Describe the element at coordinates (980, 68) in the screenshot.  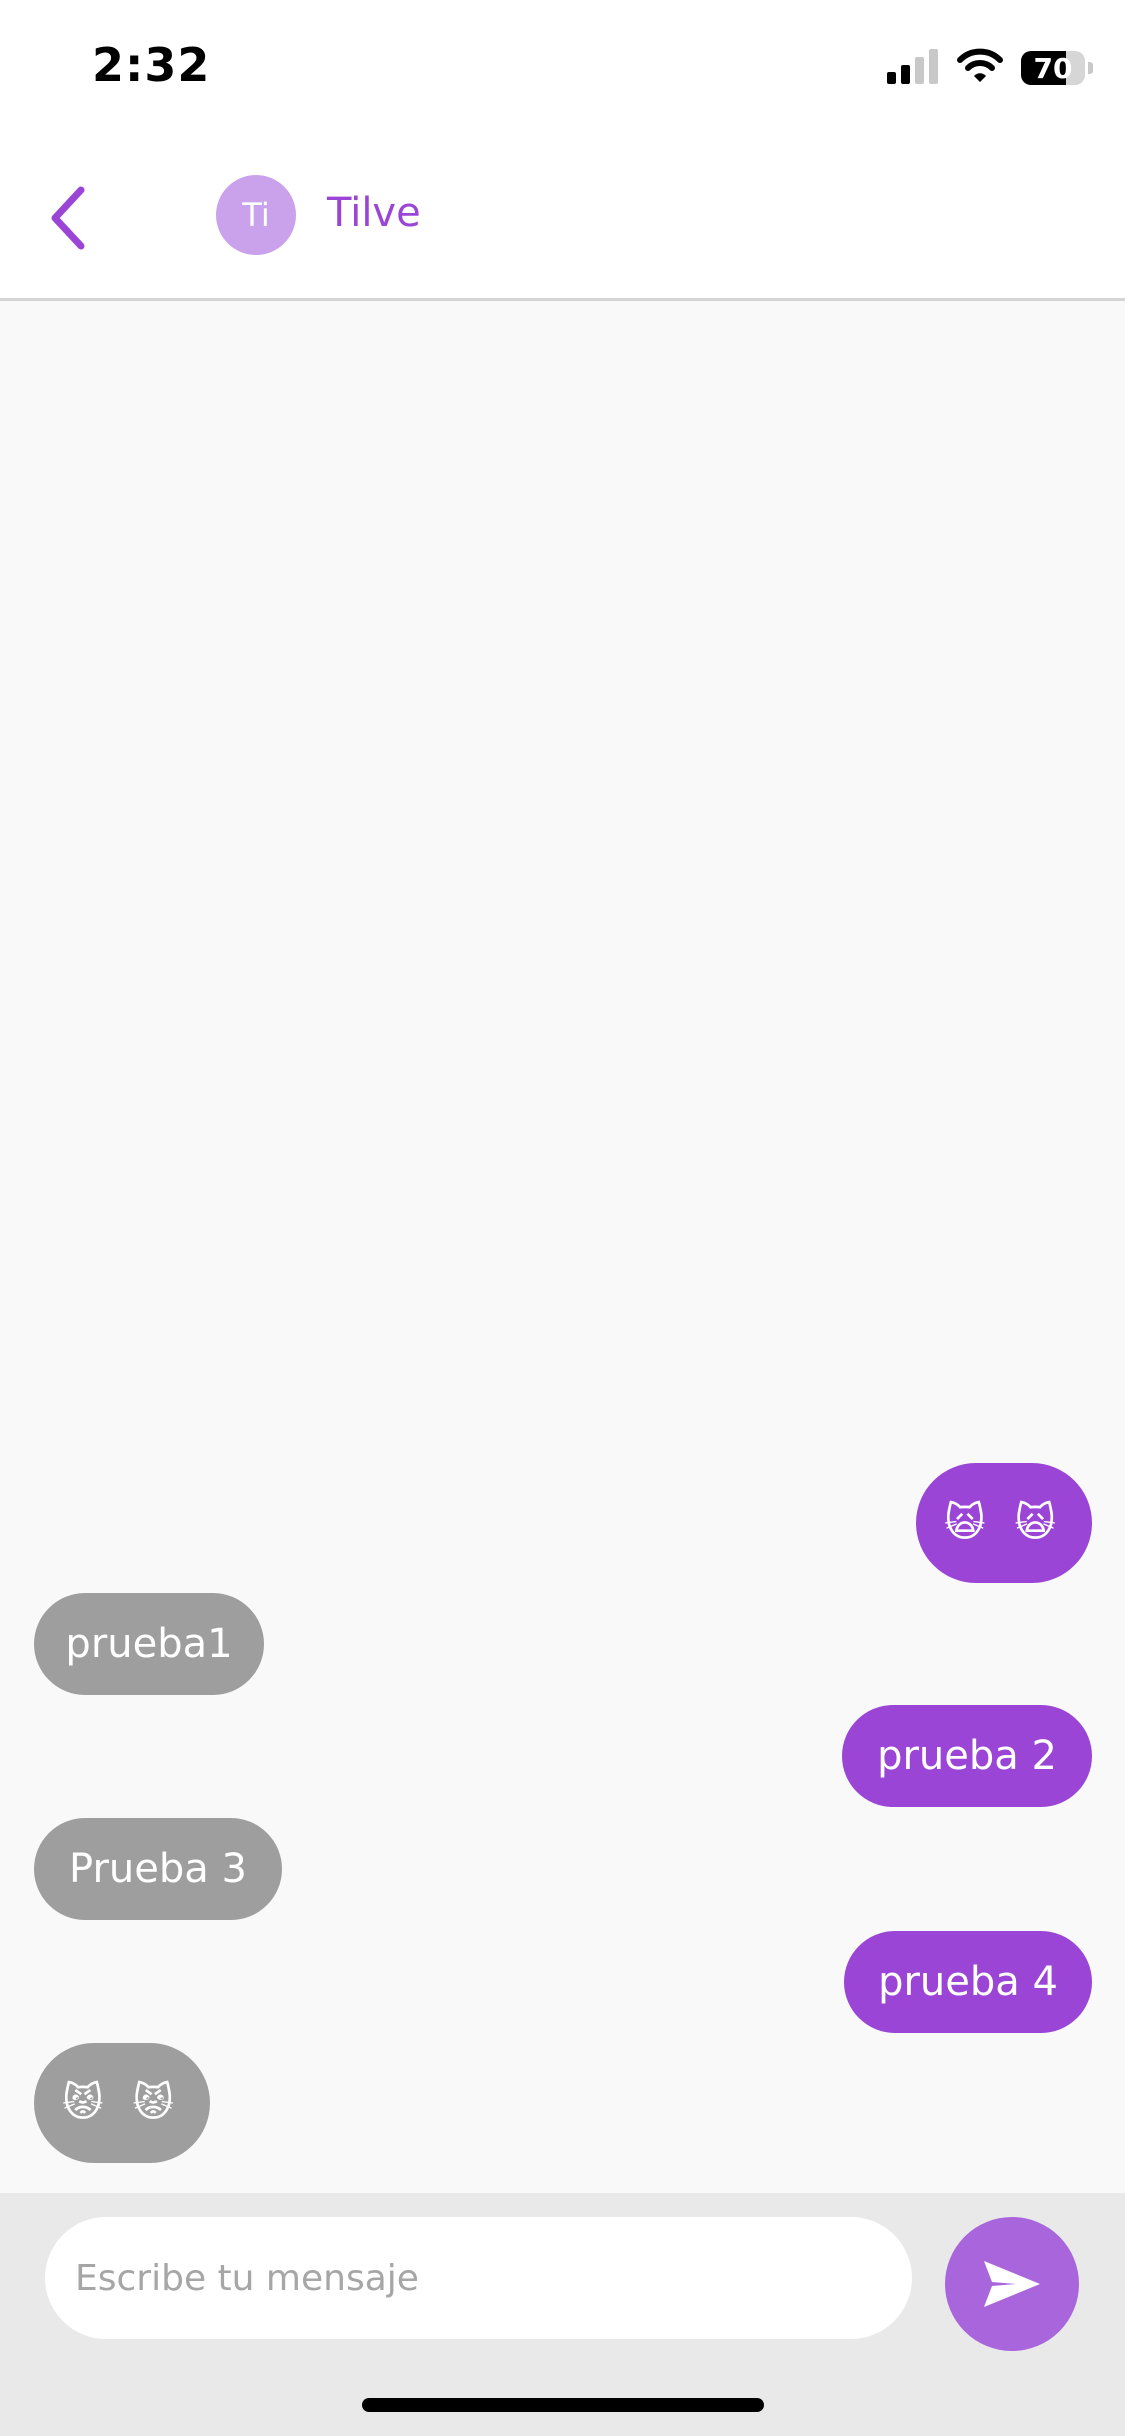
I see `wifi-icon` at that location.